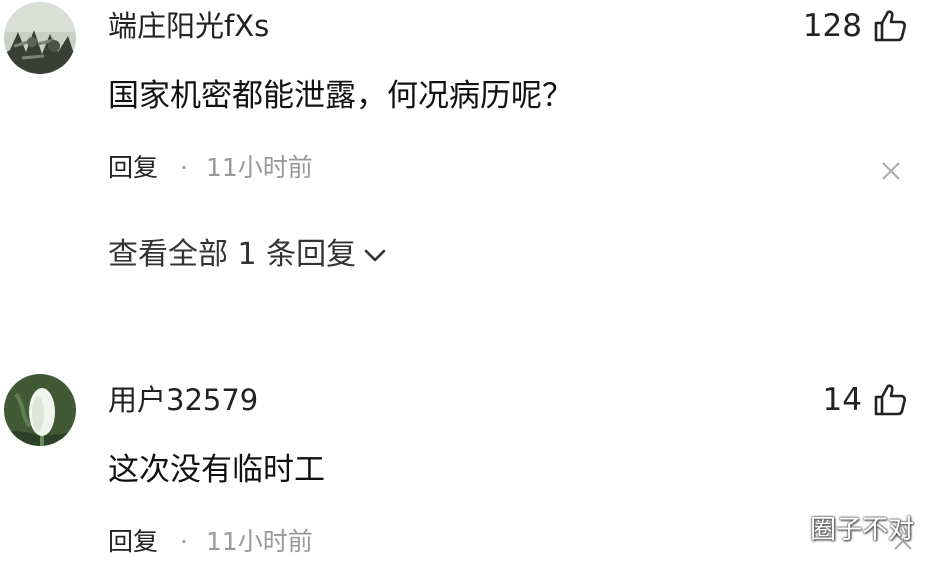 The height and width of the screenshot is (562, 930). I want to click on username: 用户32579, so click(183, 400).